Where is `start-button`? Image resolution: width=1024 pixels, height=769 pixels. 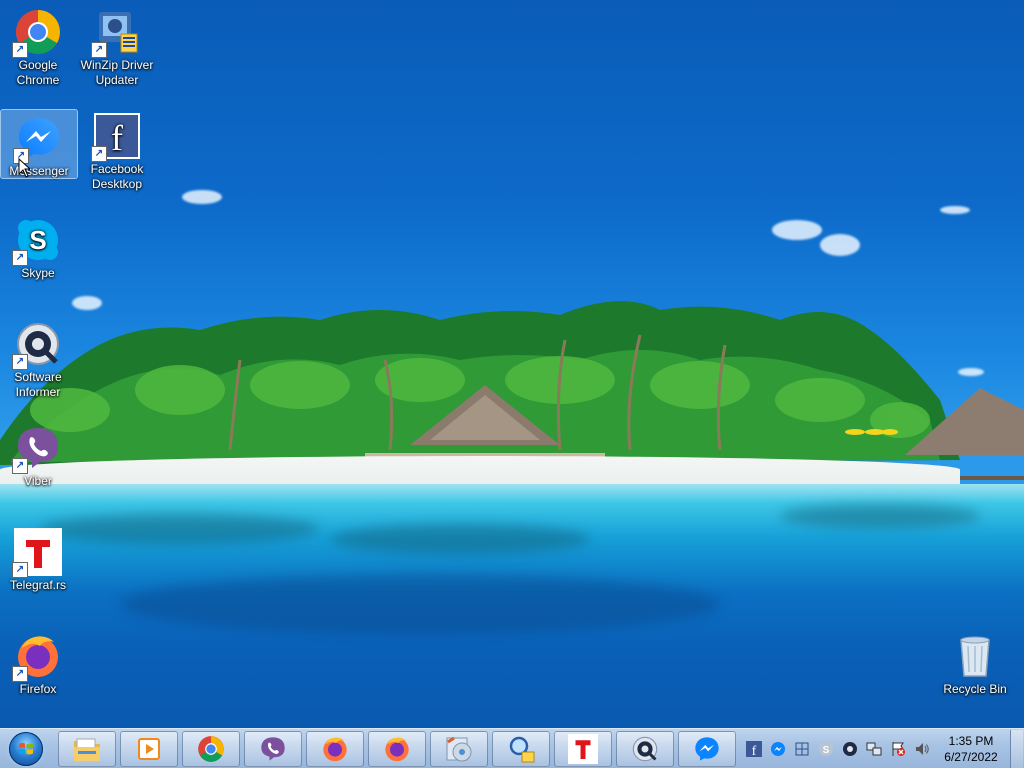 start-button is located at coordinates (26, 749).